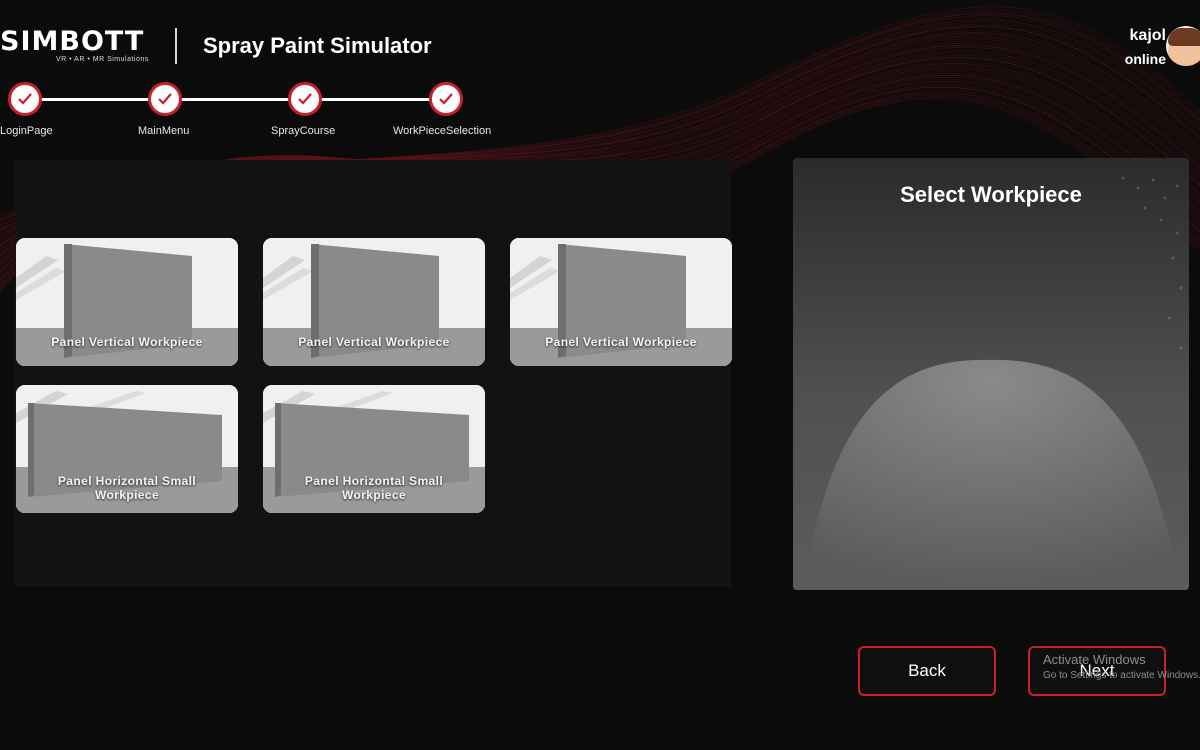  Describe the element at coordinates (72, 41) in the screenshot. I see `logo-text: SIMBOTT` at that location.